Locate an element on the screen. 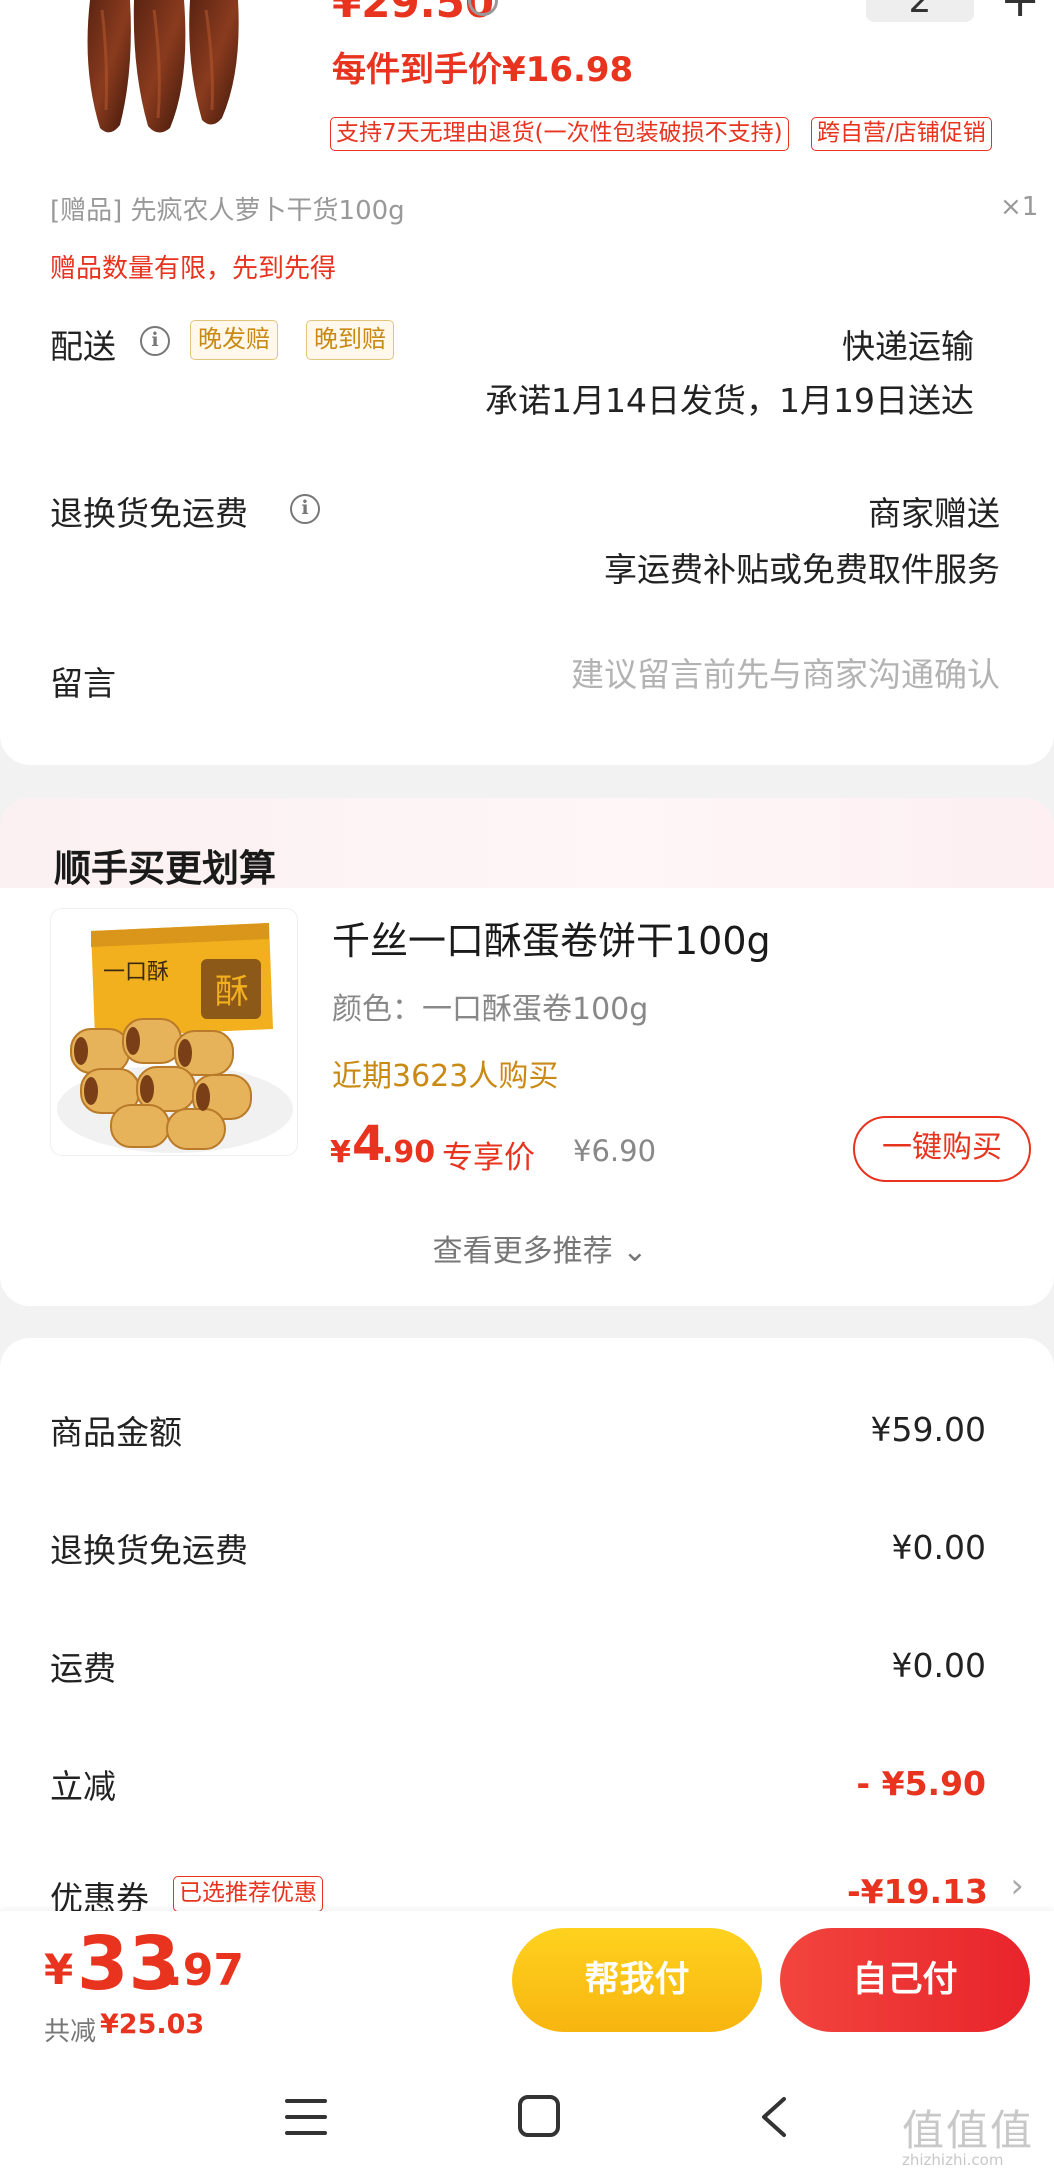  message-label: 留言 is located at coordinates (83, 683).